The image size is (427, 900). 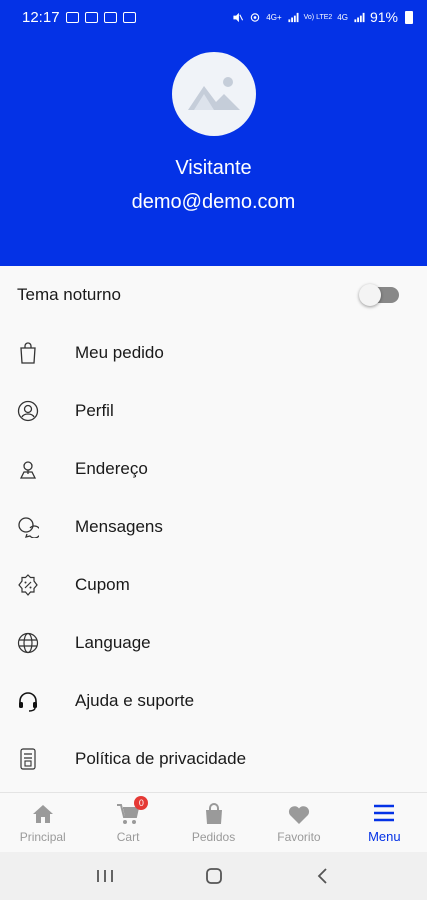 I want to click on heart-icon, so click(x=299, y=814).